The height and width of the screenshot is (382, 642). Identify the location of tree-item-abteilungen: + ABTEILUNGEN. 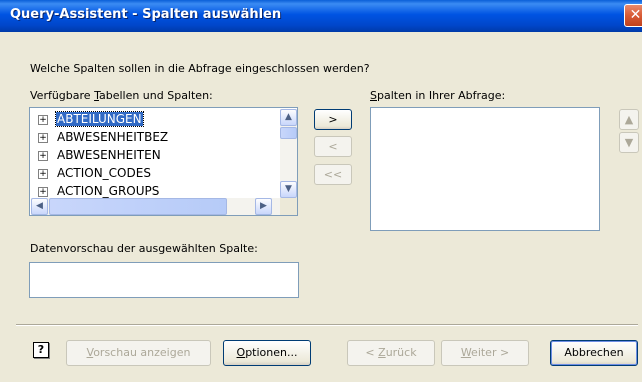
(155, 120).